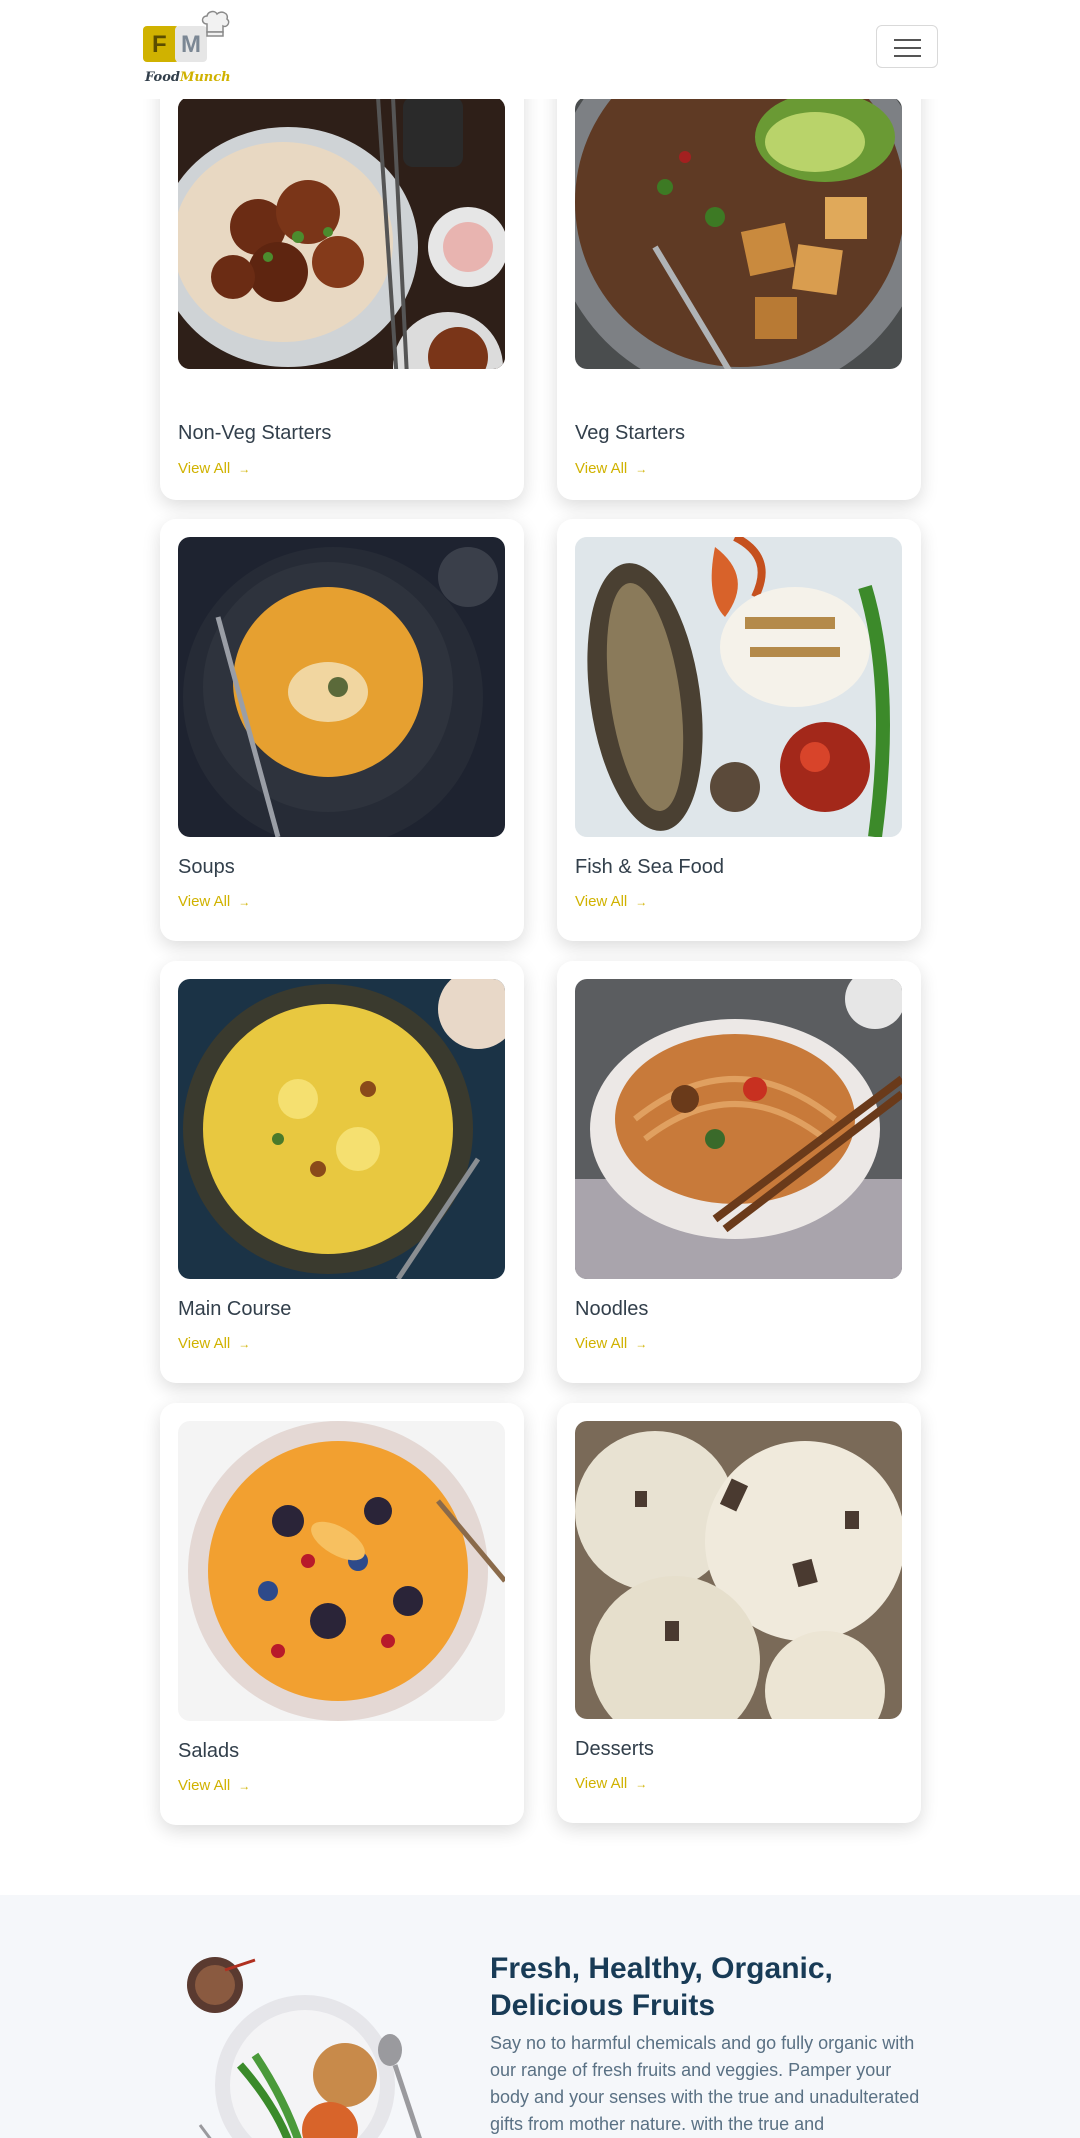  Describe the element at coordinates (255, 433) in the screenshot. I see `category-title: Non-Veg Starters` at that location.